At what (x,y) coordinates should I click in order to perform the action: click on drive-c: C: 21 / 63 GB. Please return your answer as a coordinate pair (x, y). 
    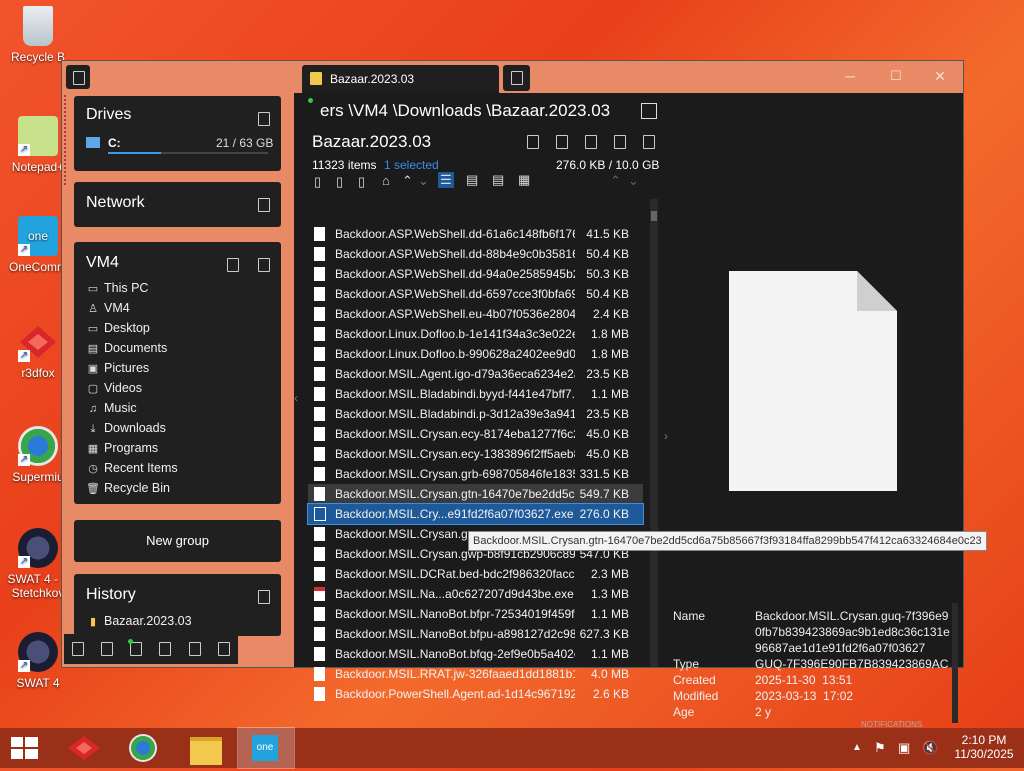
    Looking at the image, I should click on (179, 145).